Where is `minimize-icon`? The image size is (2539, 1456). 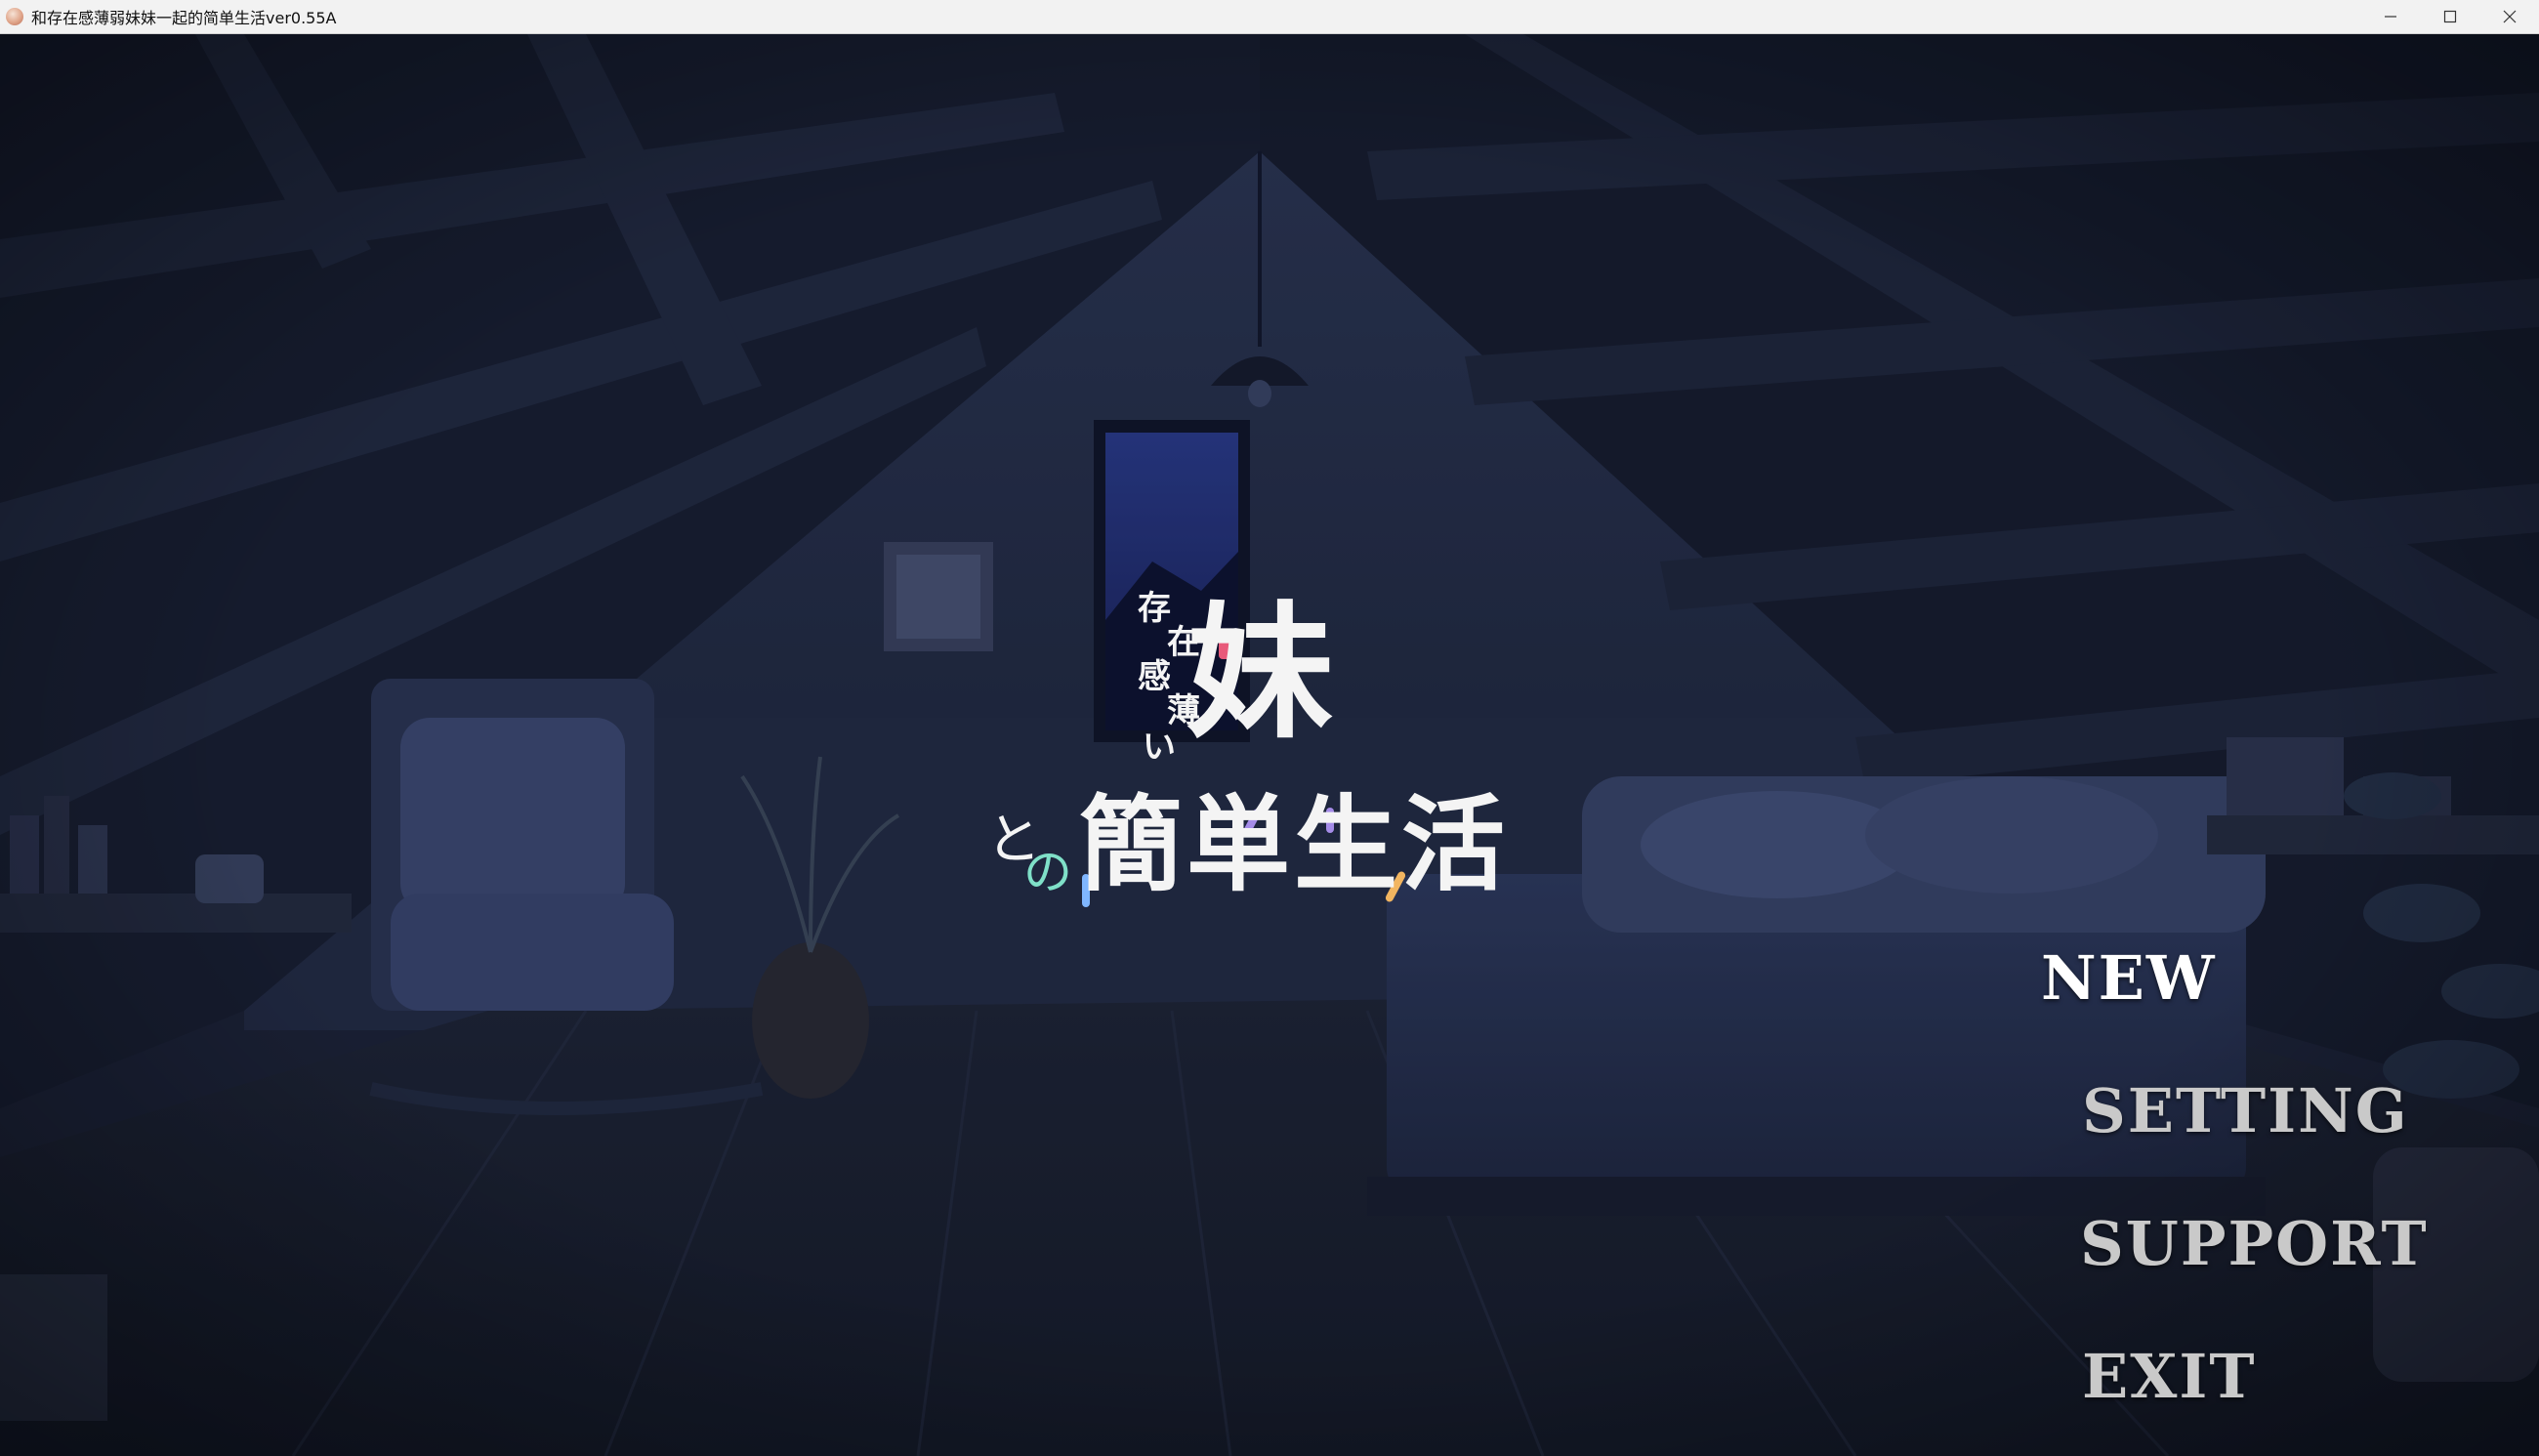 minimize-icon is located at coordinates (2390, 17).